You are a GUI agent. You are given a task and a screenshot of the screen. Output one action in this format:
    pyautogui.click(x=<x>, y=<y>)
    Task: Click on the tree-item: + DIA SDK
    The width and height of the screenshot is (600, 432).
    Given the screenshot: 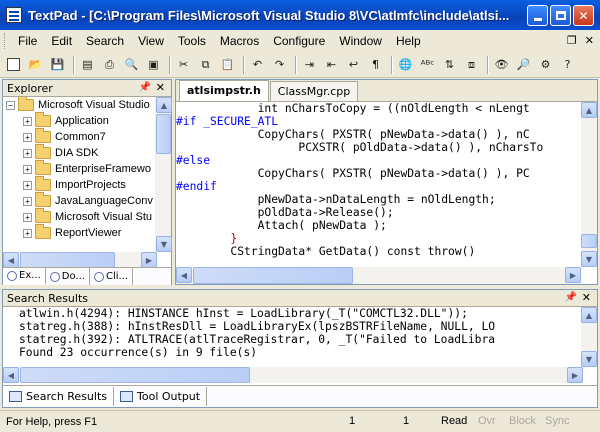 What is the action you would take?
    pyautogui.click(x=80, y=152)
    